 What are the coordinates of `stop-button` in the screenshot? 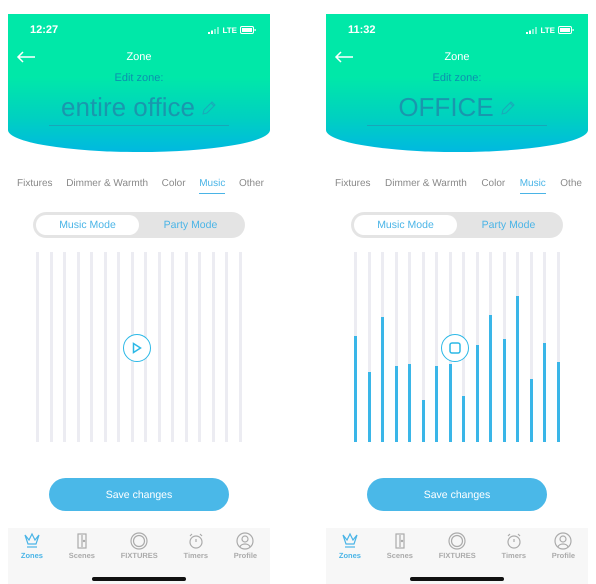 It's located at (455, 348).